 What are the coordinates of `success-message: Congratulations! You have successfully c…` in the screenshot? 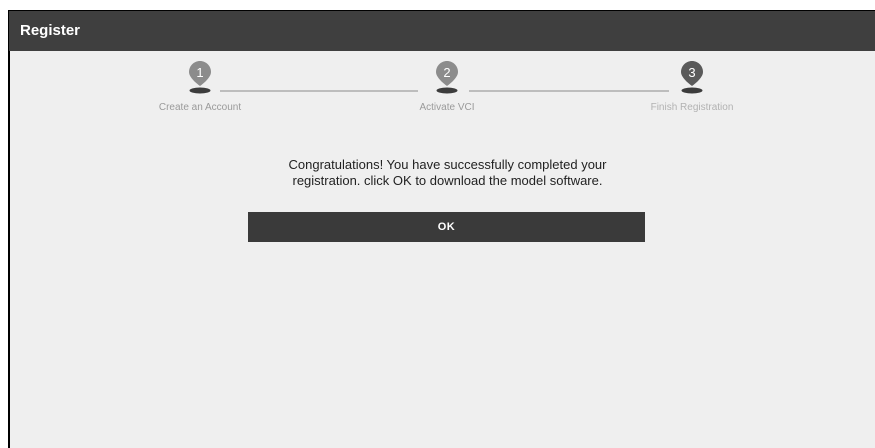 It's located at (447, 172).